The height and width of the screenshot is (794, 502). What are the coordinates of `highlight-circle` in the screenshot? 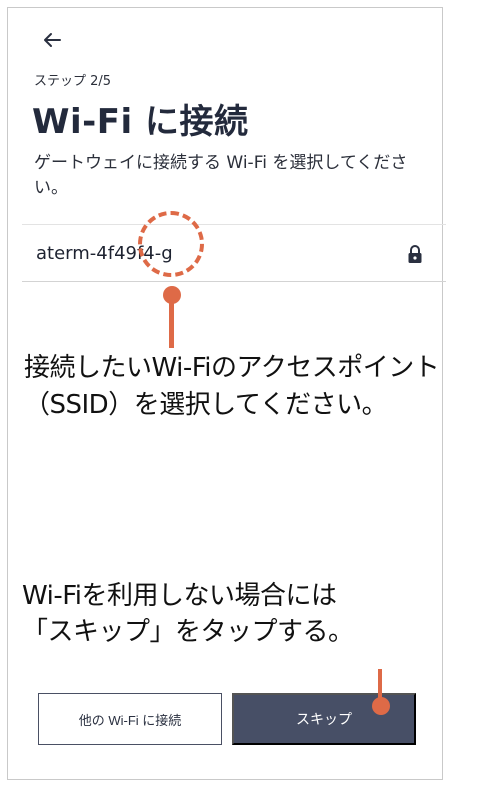 It's located at (171, 244).